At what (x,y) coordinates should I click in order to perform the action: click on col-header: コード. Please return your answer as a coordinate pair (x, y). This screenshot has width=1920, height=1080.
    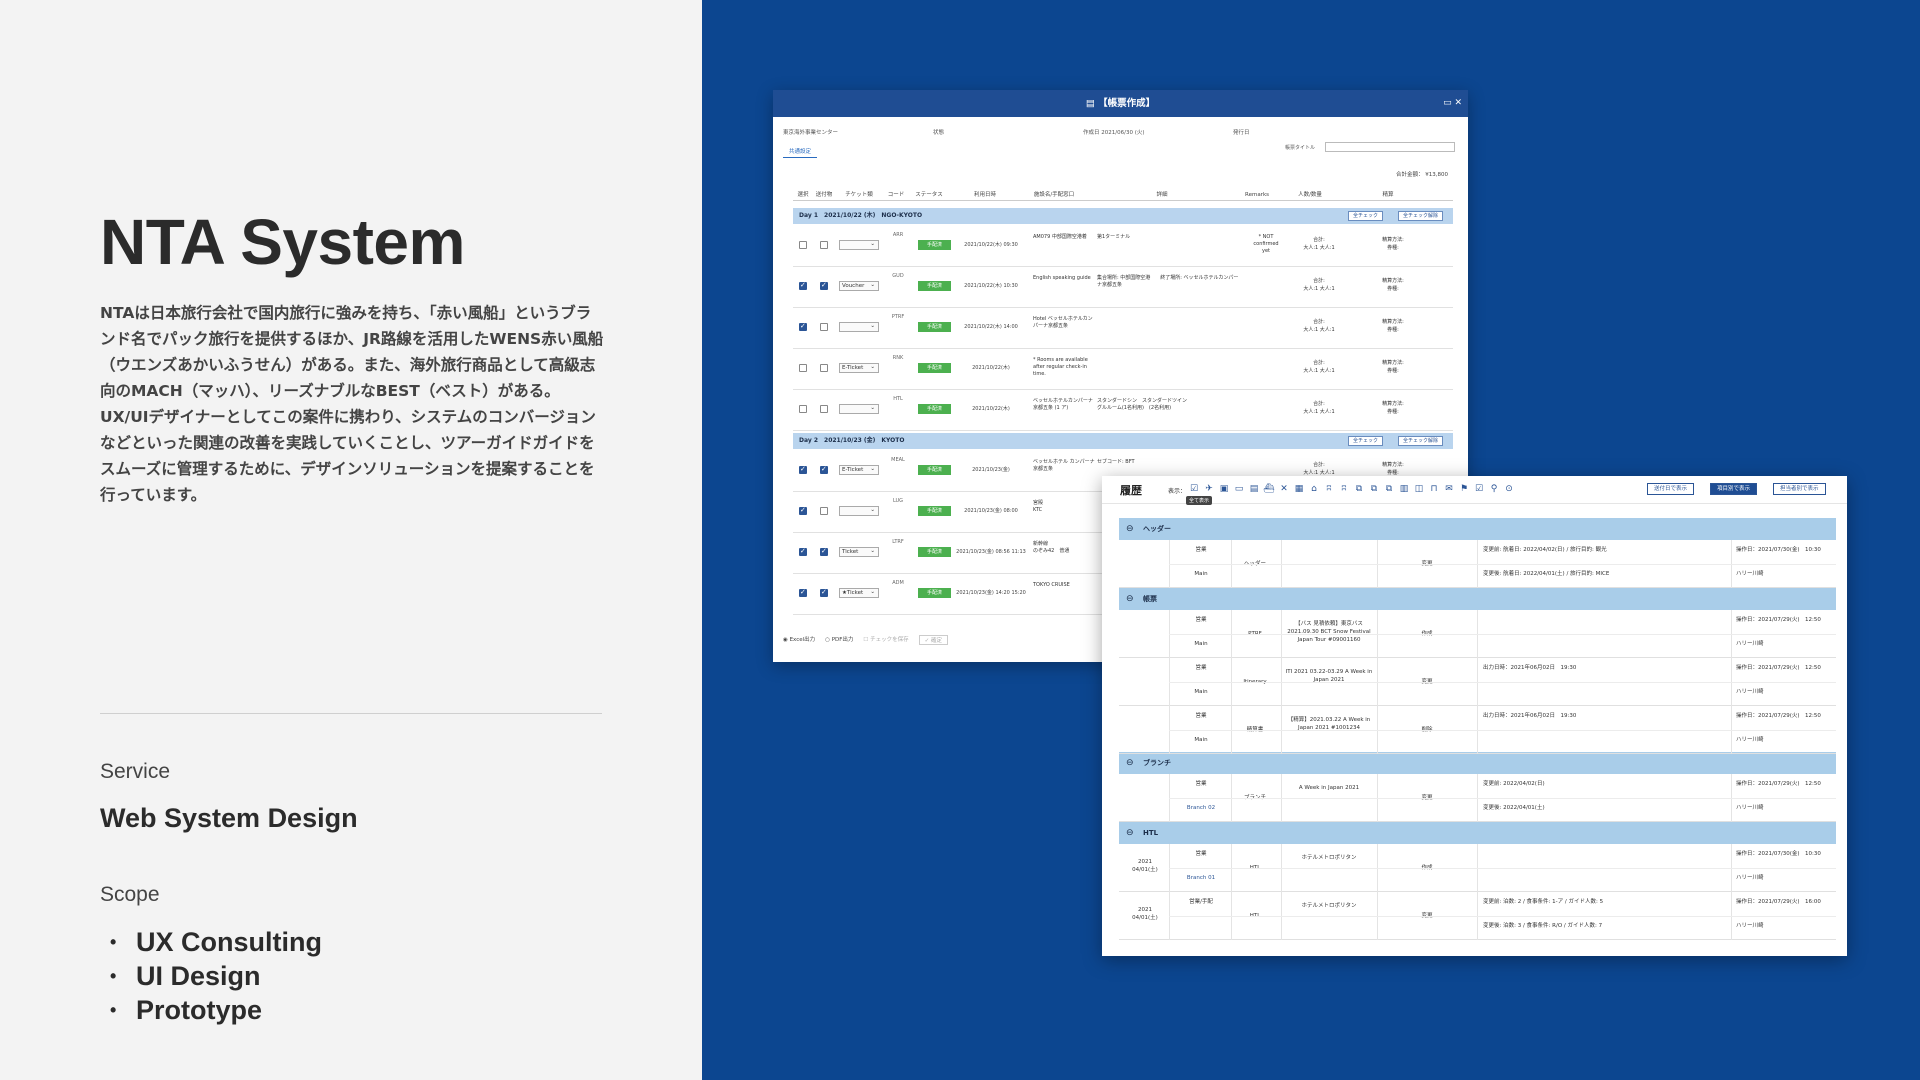
    Looking at the image, I should click on (896, 195).